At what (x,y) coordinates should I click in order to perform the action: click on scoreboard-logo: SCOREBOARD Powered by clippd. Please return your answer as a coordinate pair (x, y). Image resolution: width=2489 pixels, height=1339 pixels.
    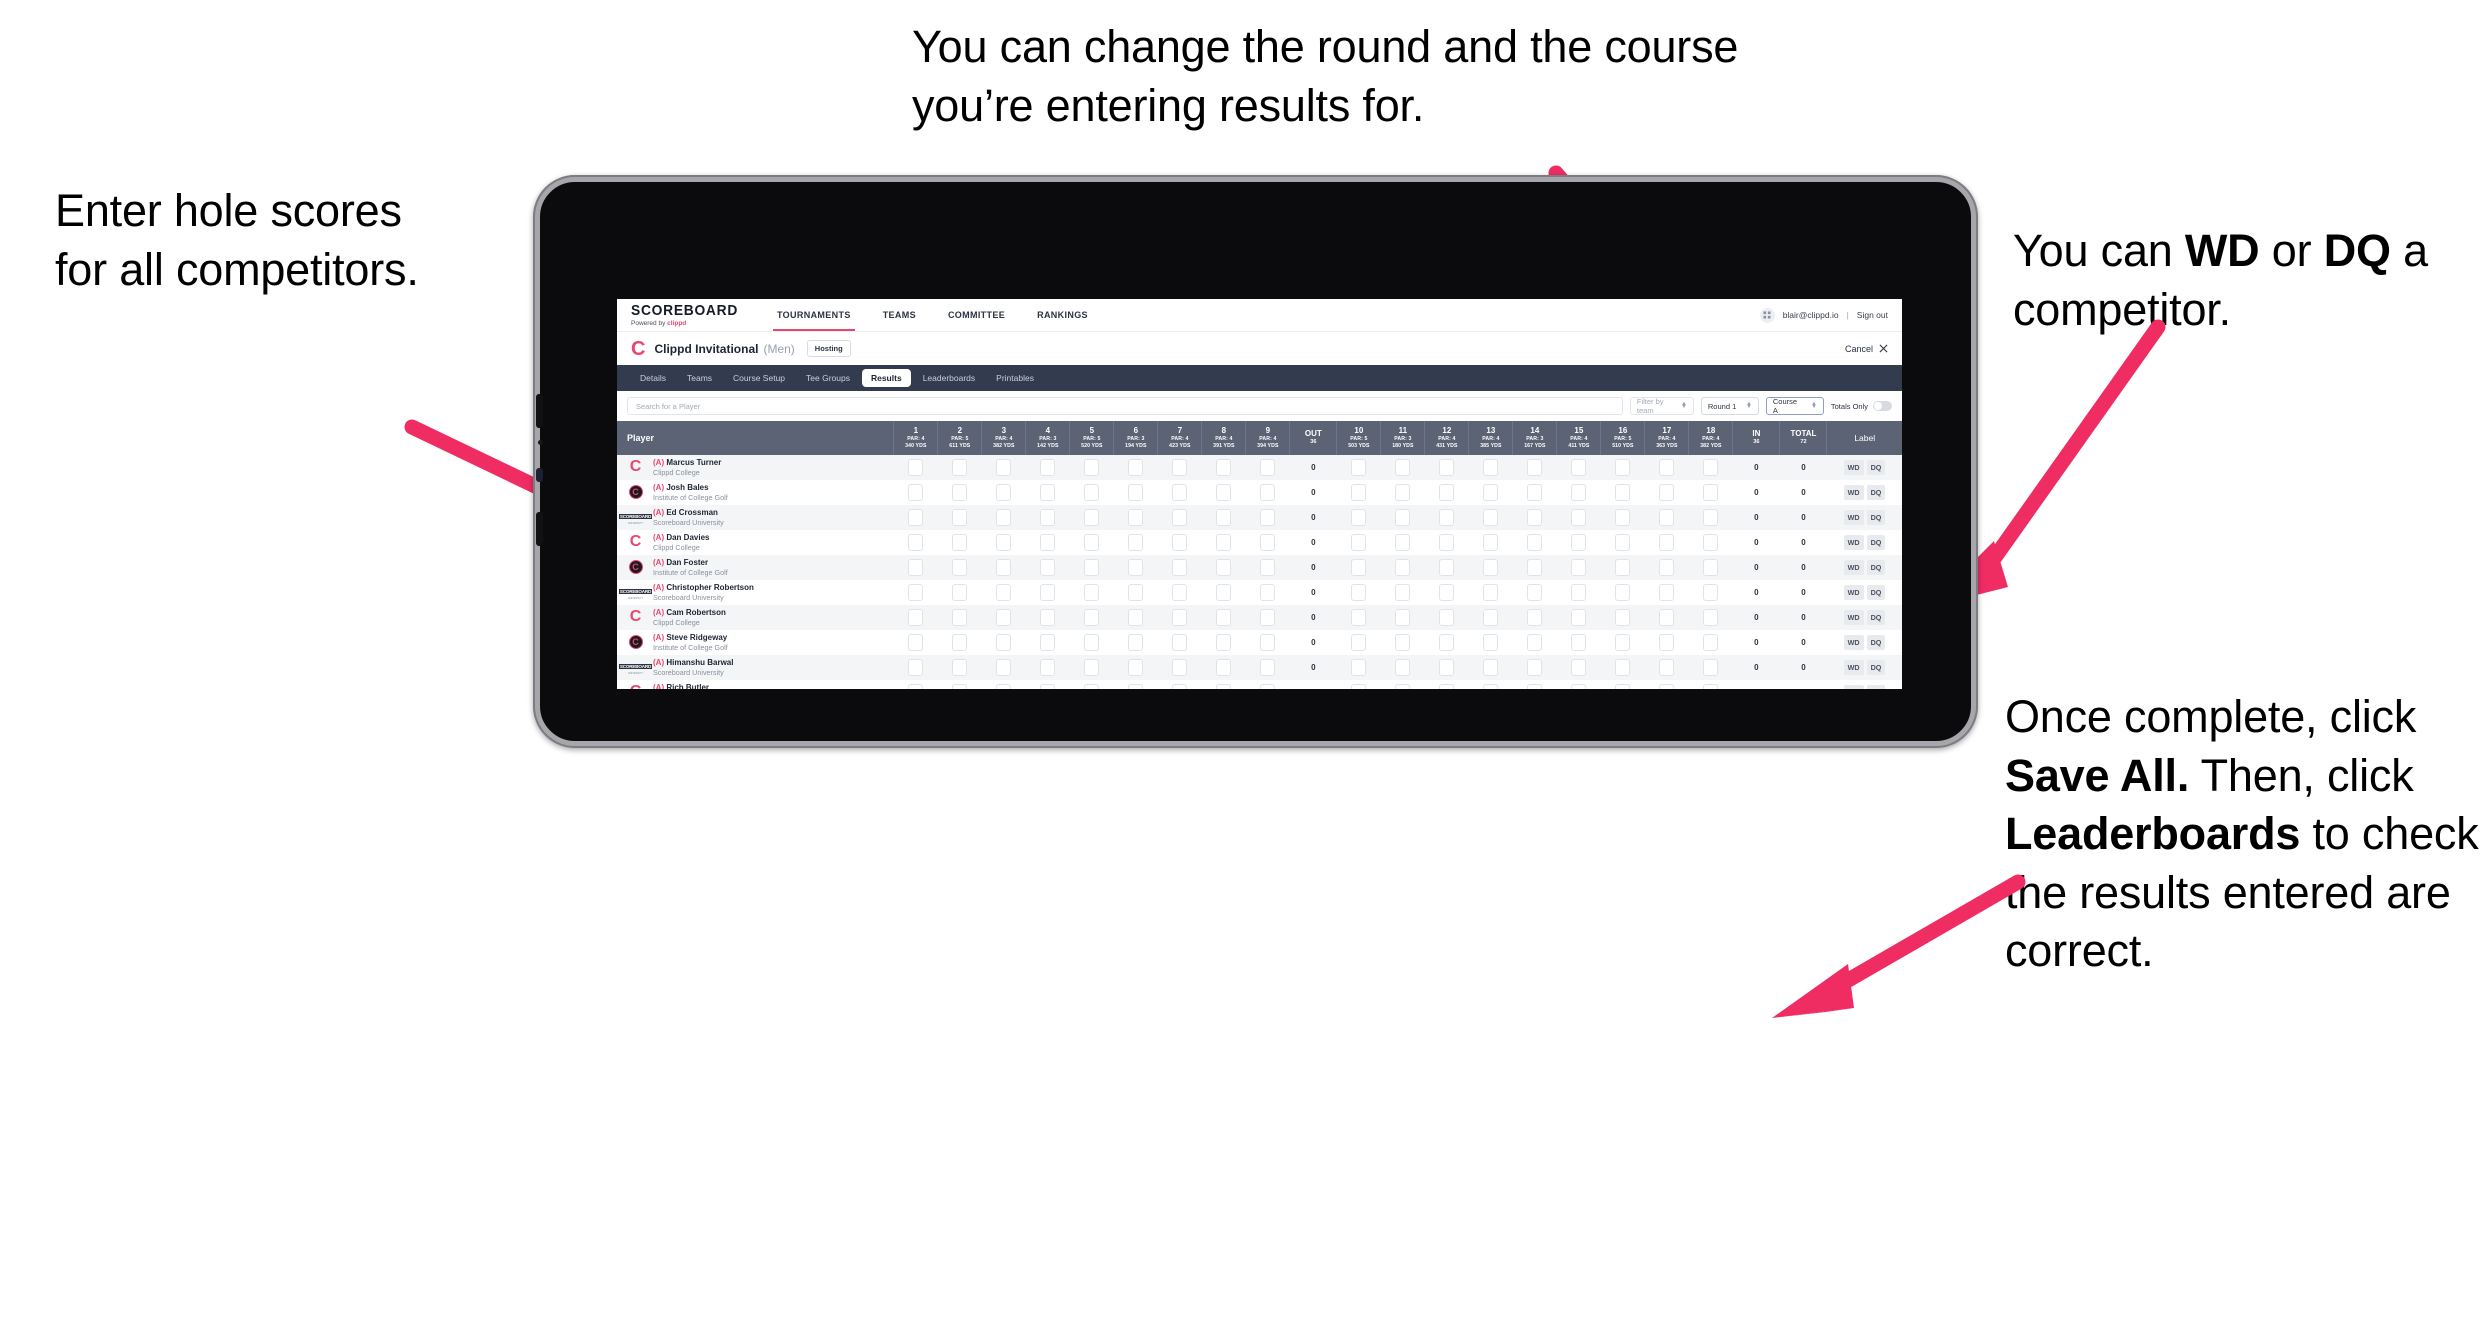
    Looking at the image, I should click on (689, 315).